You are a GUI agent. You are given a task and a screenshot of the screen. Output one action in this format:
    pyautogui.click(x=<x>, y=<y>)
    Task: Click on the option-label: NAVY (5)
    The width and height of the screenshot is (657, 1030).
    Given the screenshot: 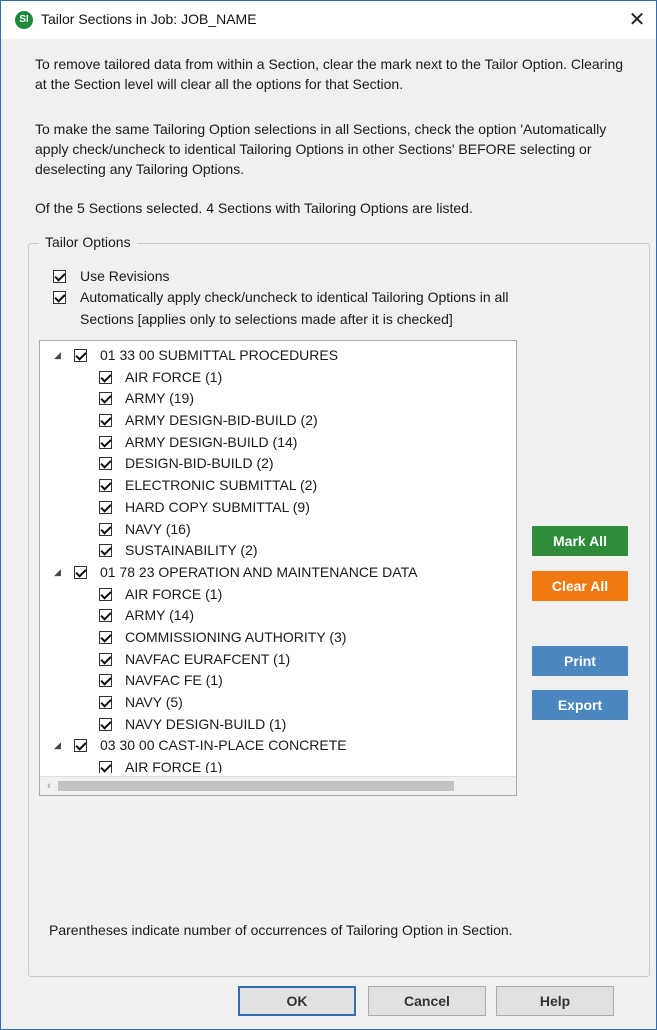 What is the action you would take?
    pyautogui.click(x=154, y=702)
    